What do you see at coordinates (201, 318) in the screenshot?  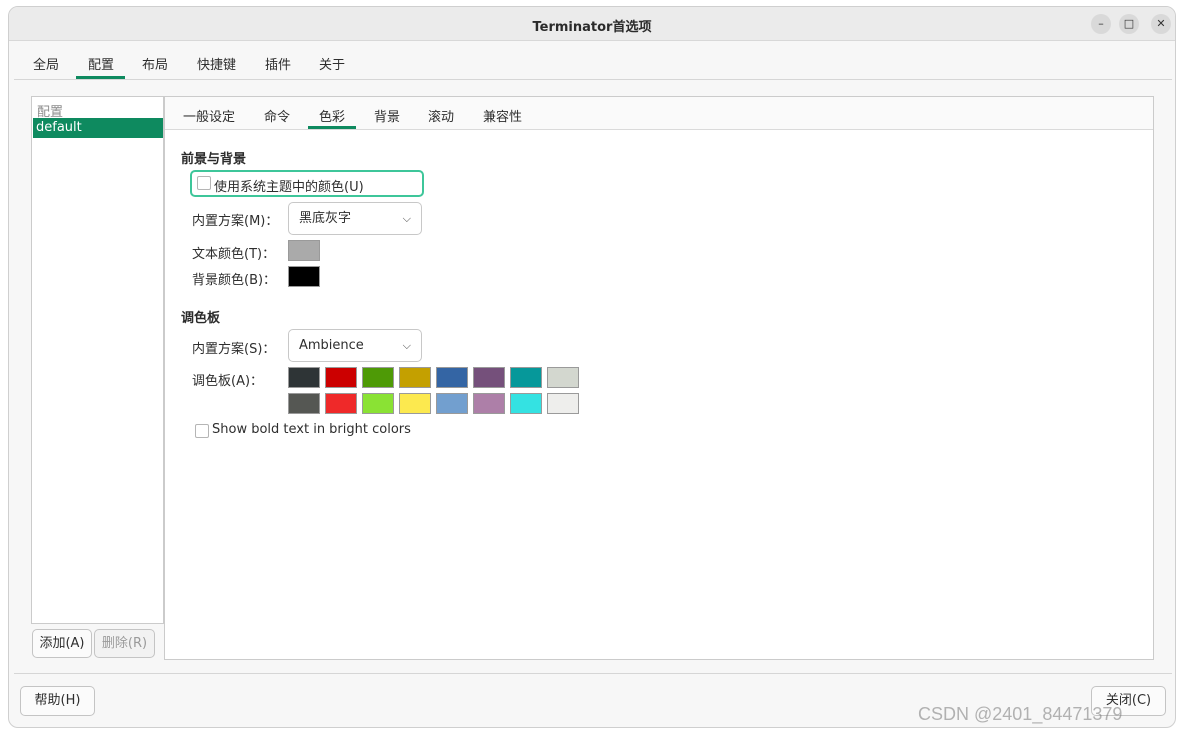 I see `palette-section-title: 调色板` at bounding box center [201, 318].